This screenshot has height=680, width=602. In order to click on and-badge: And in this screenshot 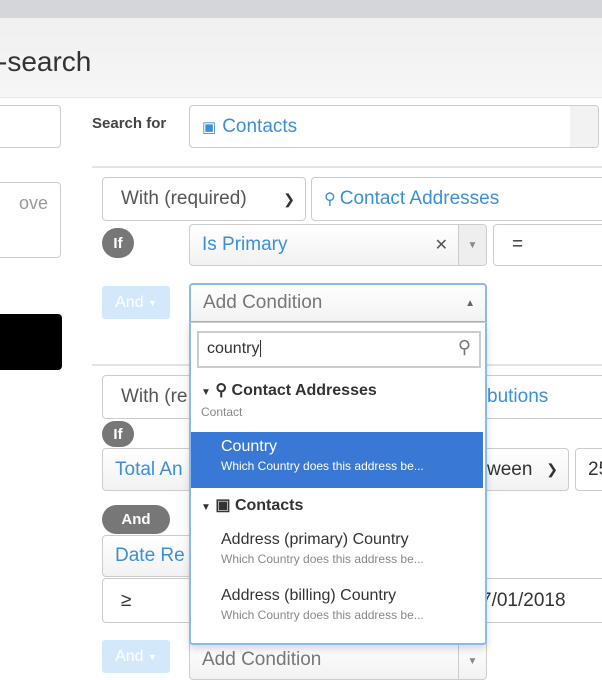, I will do `click(136, 519)`.